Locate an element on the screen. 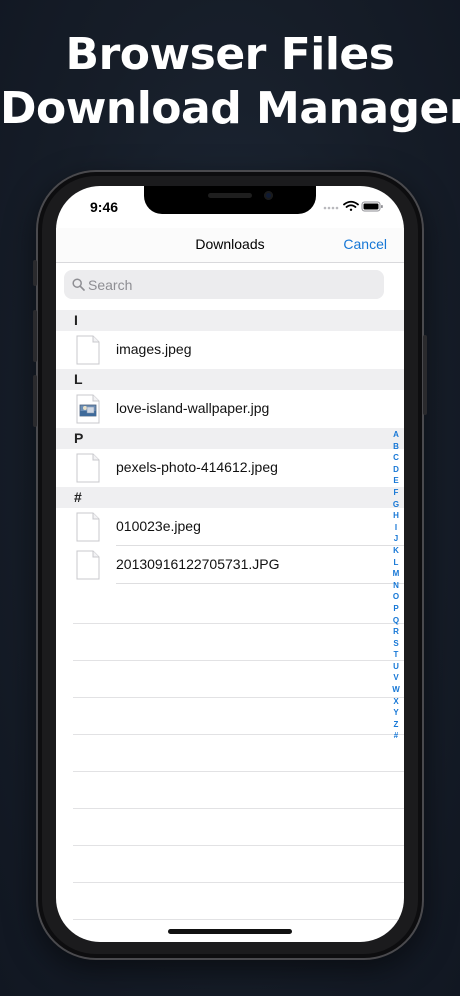 This screenshot has height=996, width=460. list-item: love-island-wallpaper.jpg is located at coordinates (230, 409).